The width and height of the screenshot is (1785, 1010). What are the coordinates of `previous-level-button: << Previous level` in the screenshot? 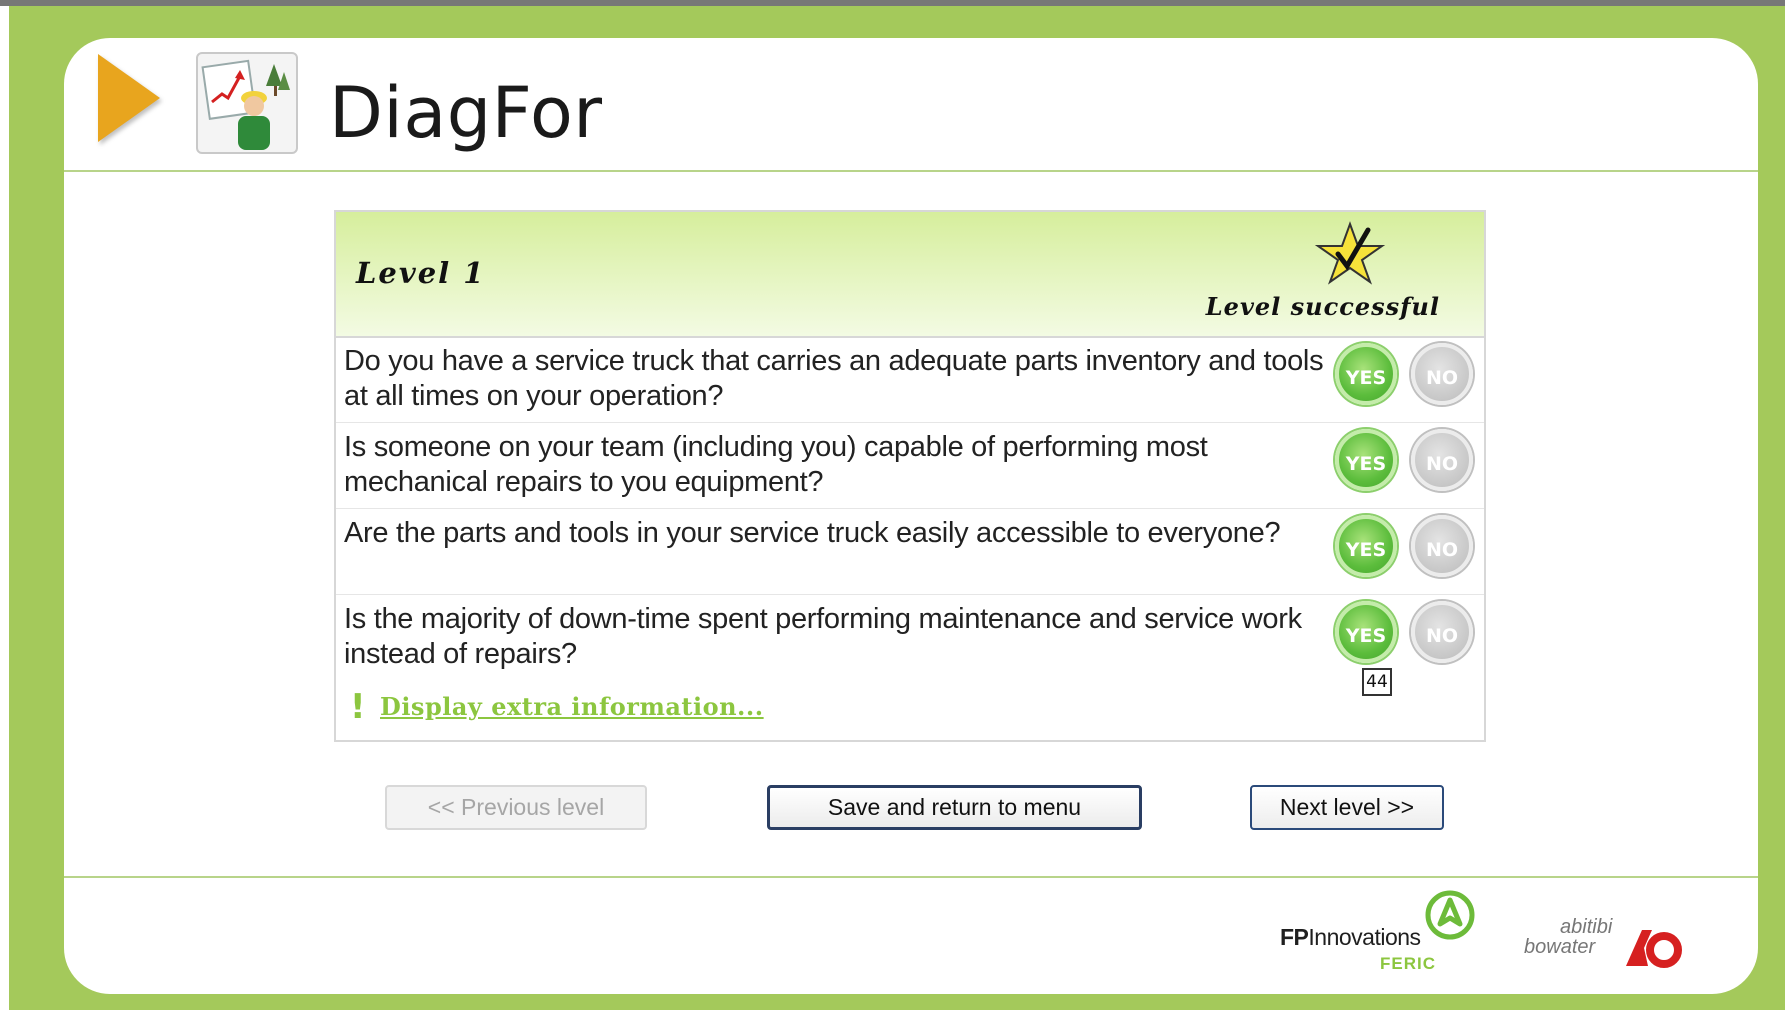 It's located at (516, 807).